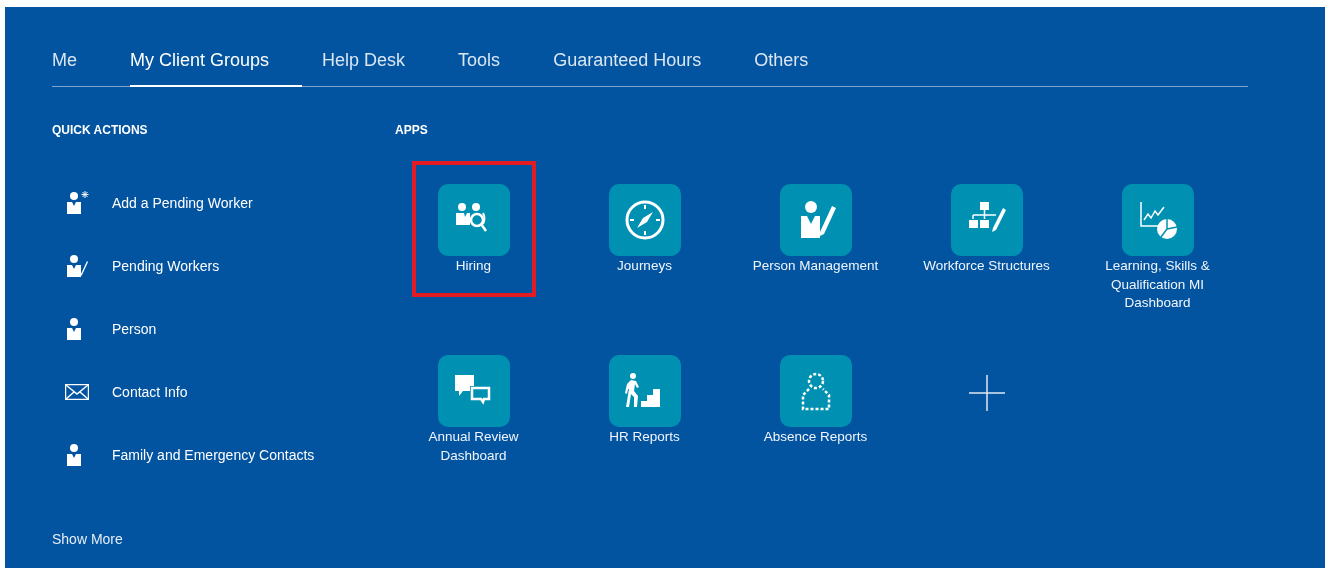  I want to click on add-icon, so click(986, 393).